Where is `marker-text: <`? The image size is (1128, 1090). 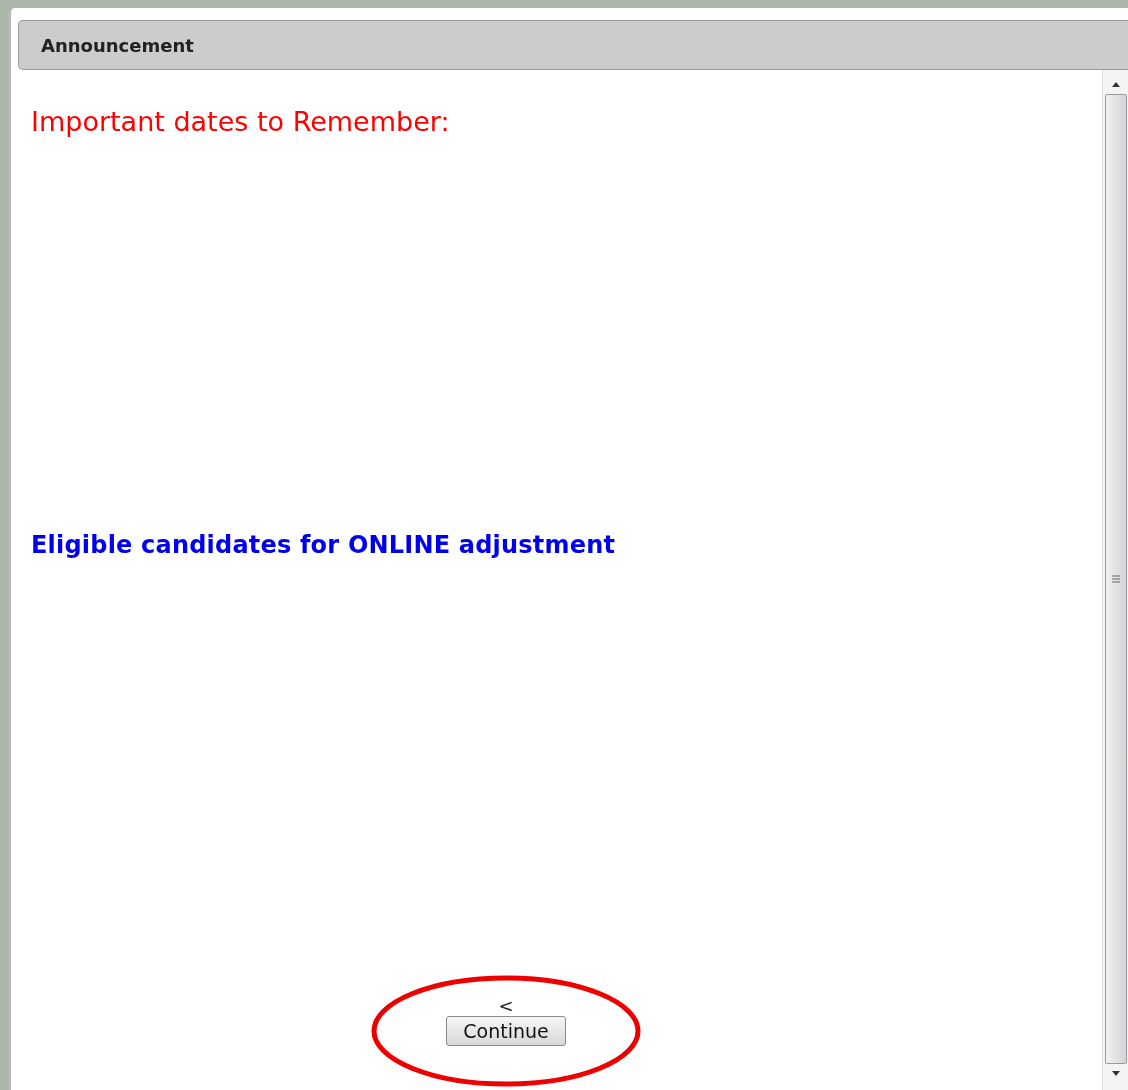 marker-text: < is located at coordinates (506, 1006).